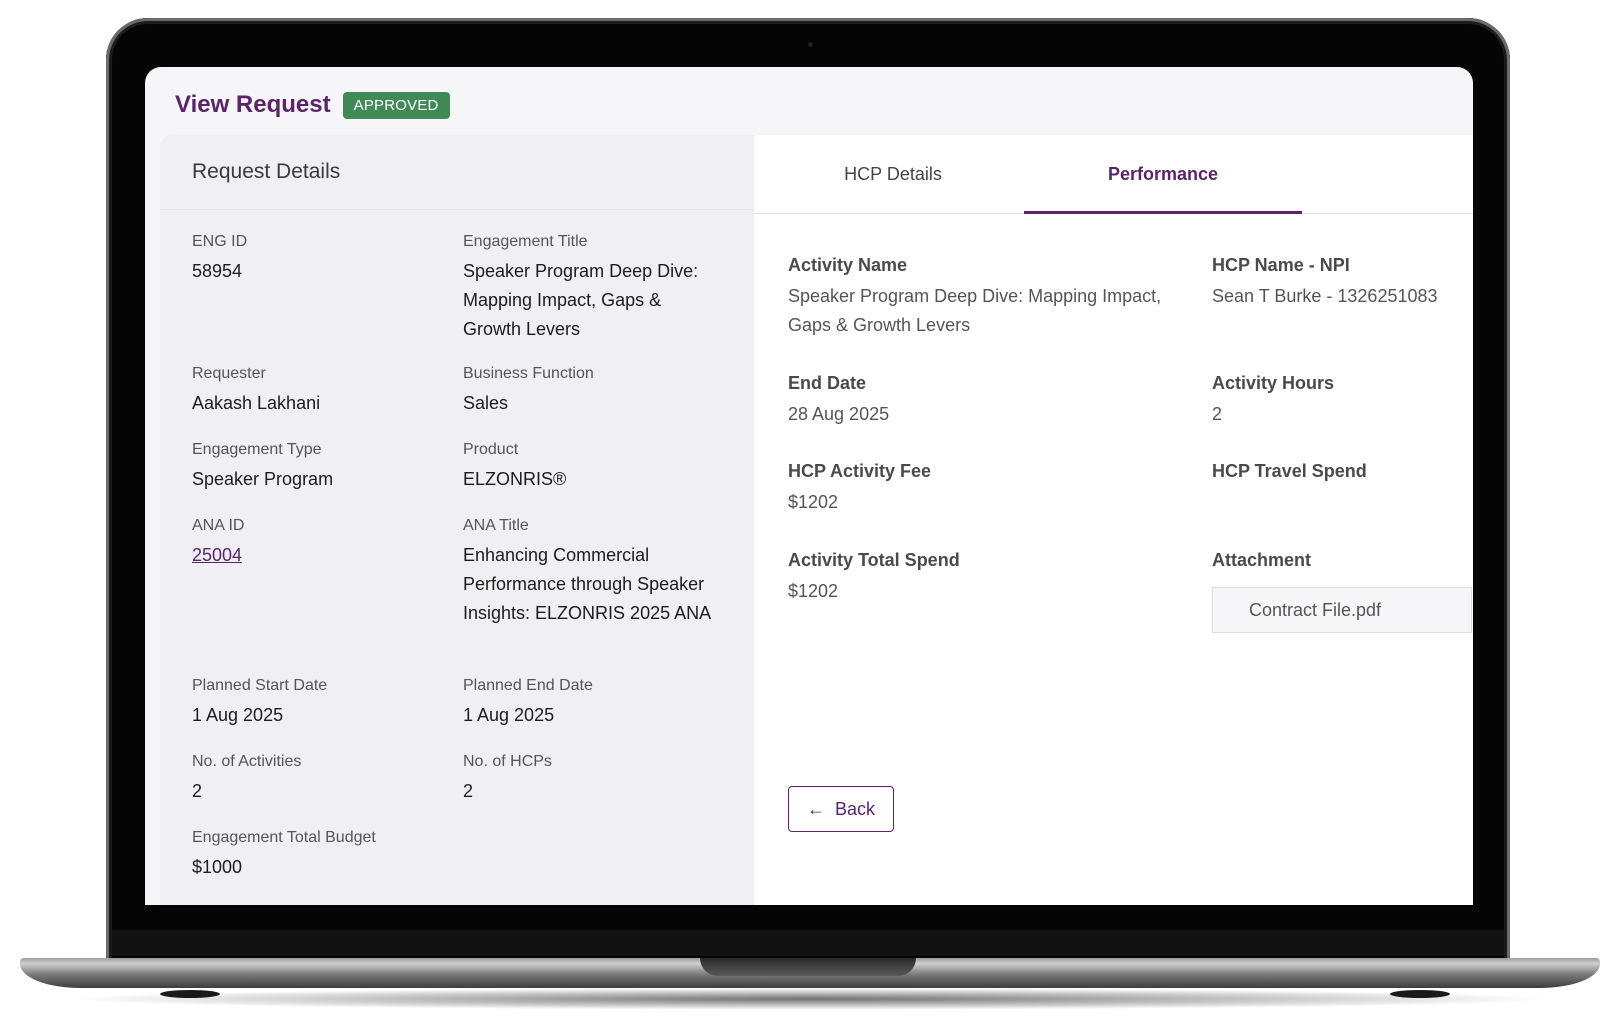 The image size is (1614, 1026). Describe the element at coordinates (988, 489) in the screenshot. I see `field-hcp-activity-fee: HCP Activity Fee $1202` at that location.